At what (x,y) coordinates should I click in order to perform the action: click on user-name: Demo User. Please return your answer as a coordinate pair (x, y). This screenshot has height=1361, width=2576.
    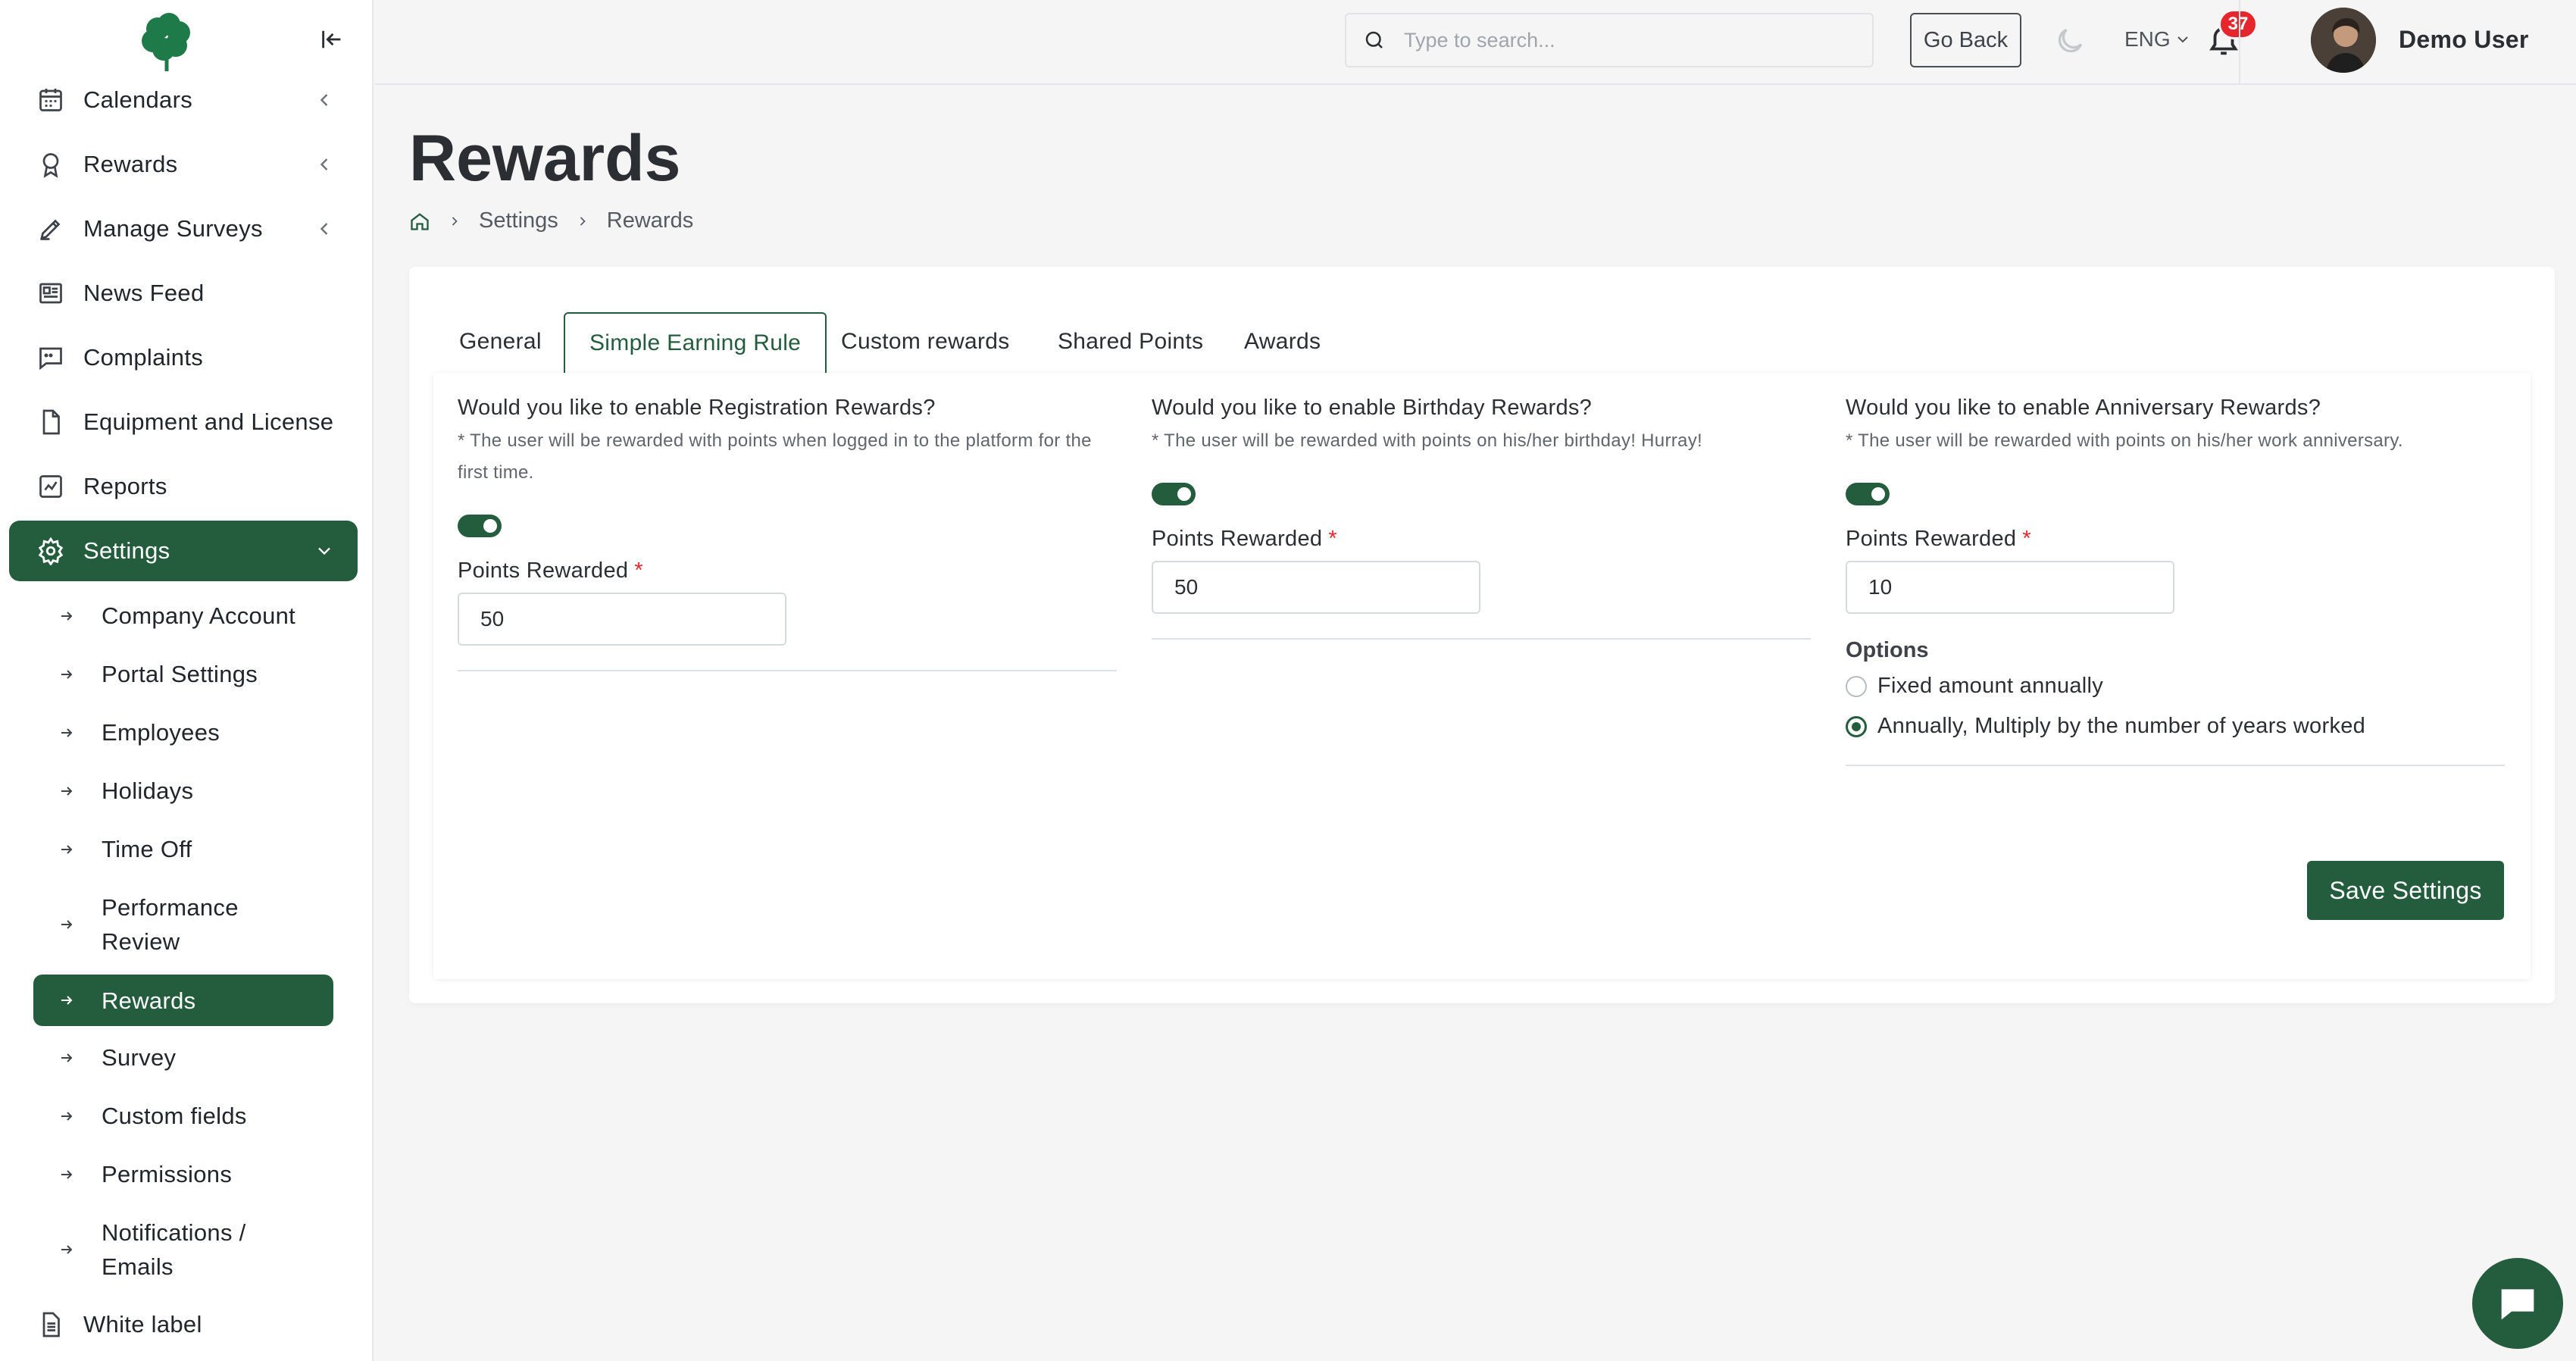
    Looking at the image, I should click on (2464, 40).